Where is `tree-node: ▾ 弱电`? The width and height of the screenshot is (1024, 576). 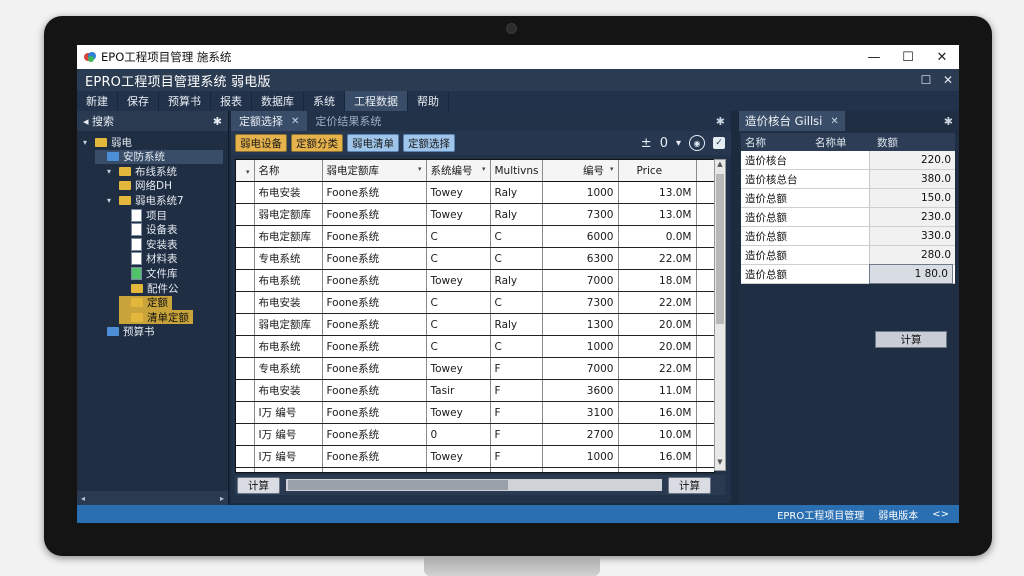
tree-node: ▾ 弱电 is located at coordinates (107, 142).